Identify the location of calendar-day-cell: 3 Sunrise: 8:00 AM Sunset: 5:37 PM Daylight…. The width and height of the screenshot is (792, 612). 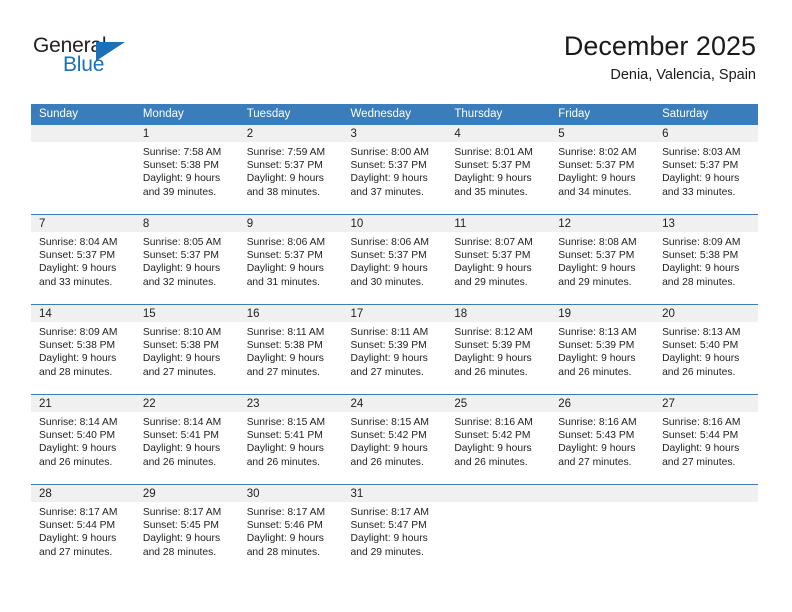
(394, 170).